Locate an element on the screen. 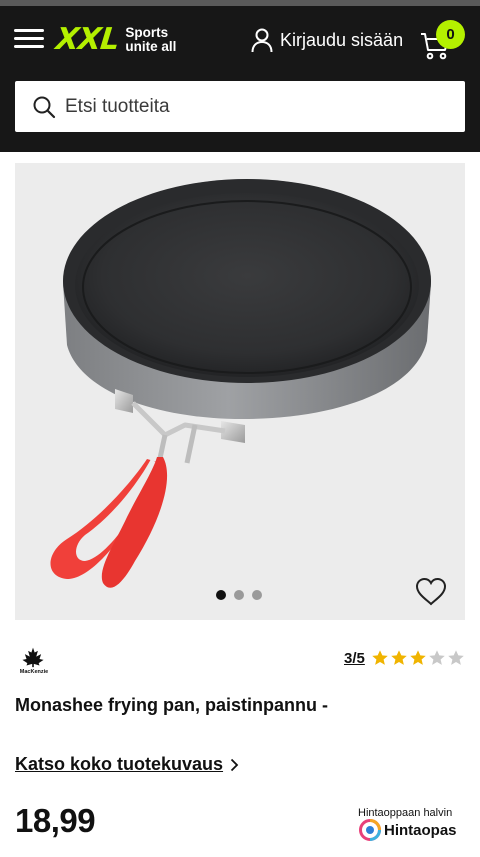 The height and width of the screenshot is (857, 480). product-rating: 3/5 is located at coordinates (404, 658).